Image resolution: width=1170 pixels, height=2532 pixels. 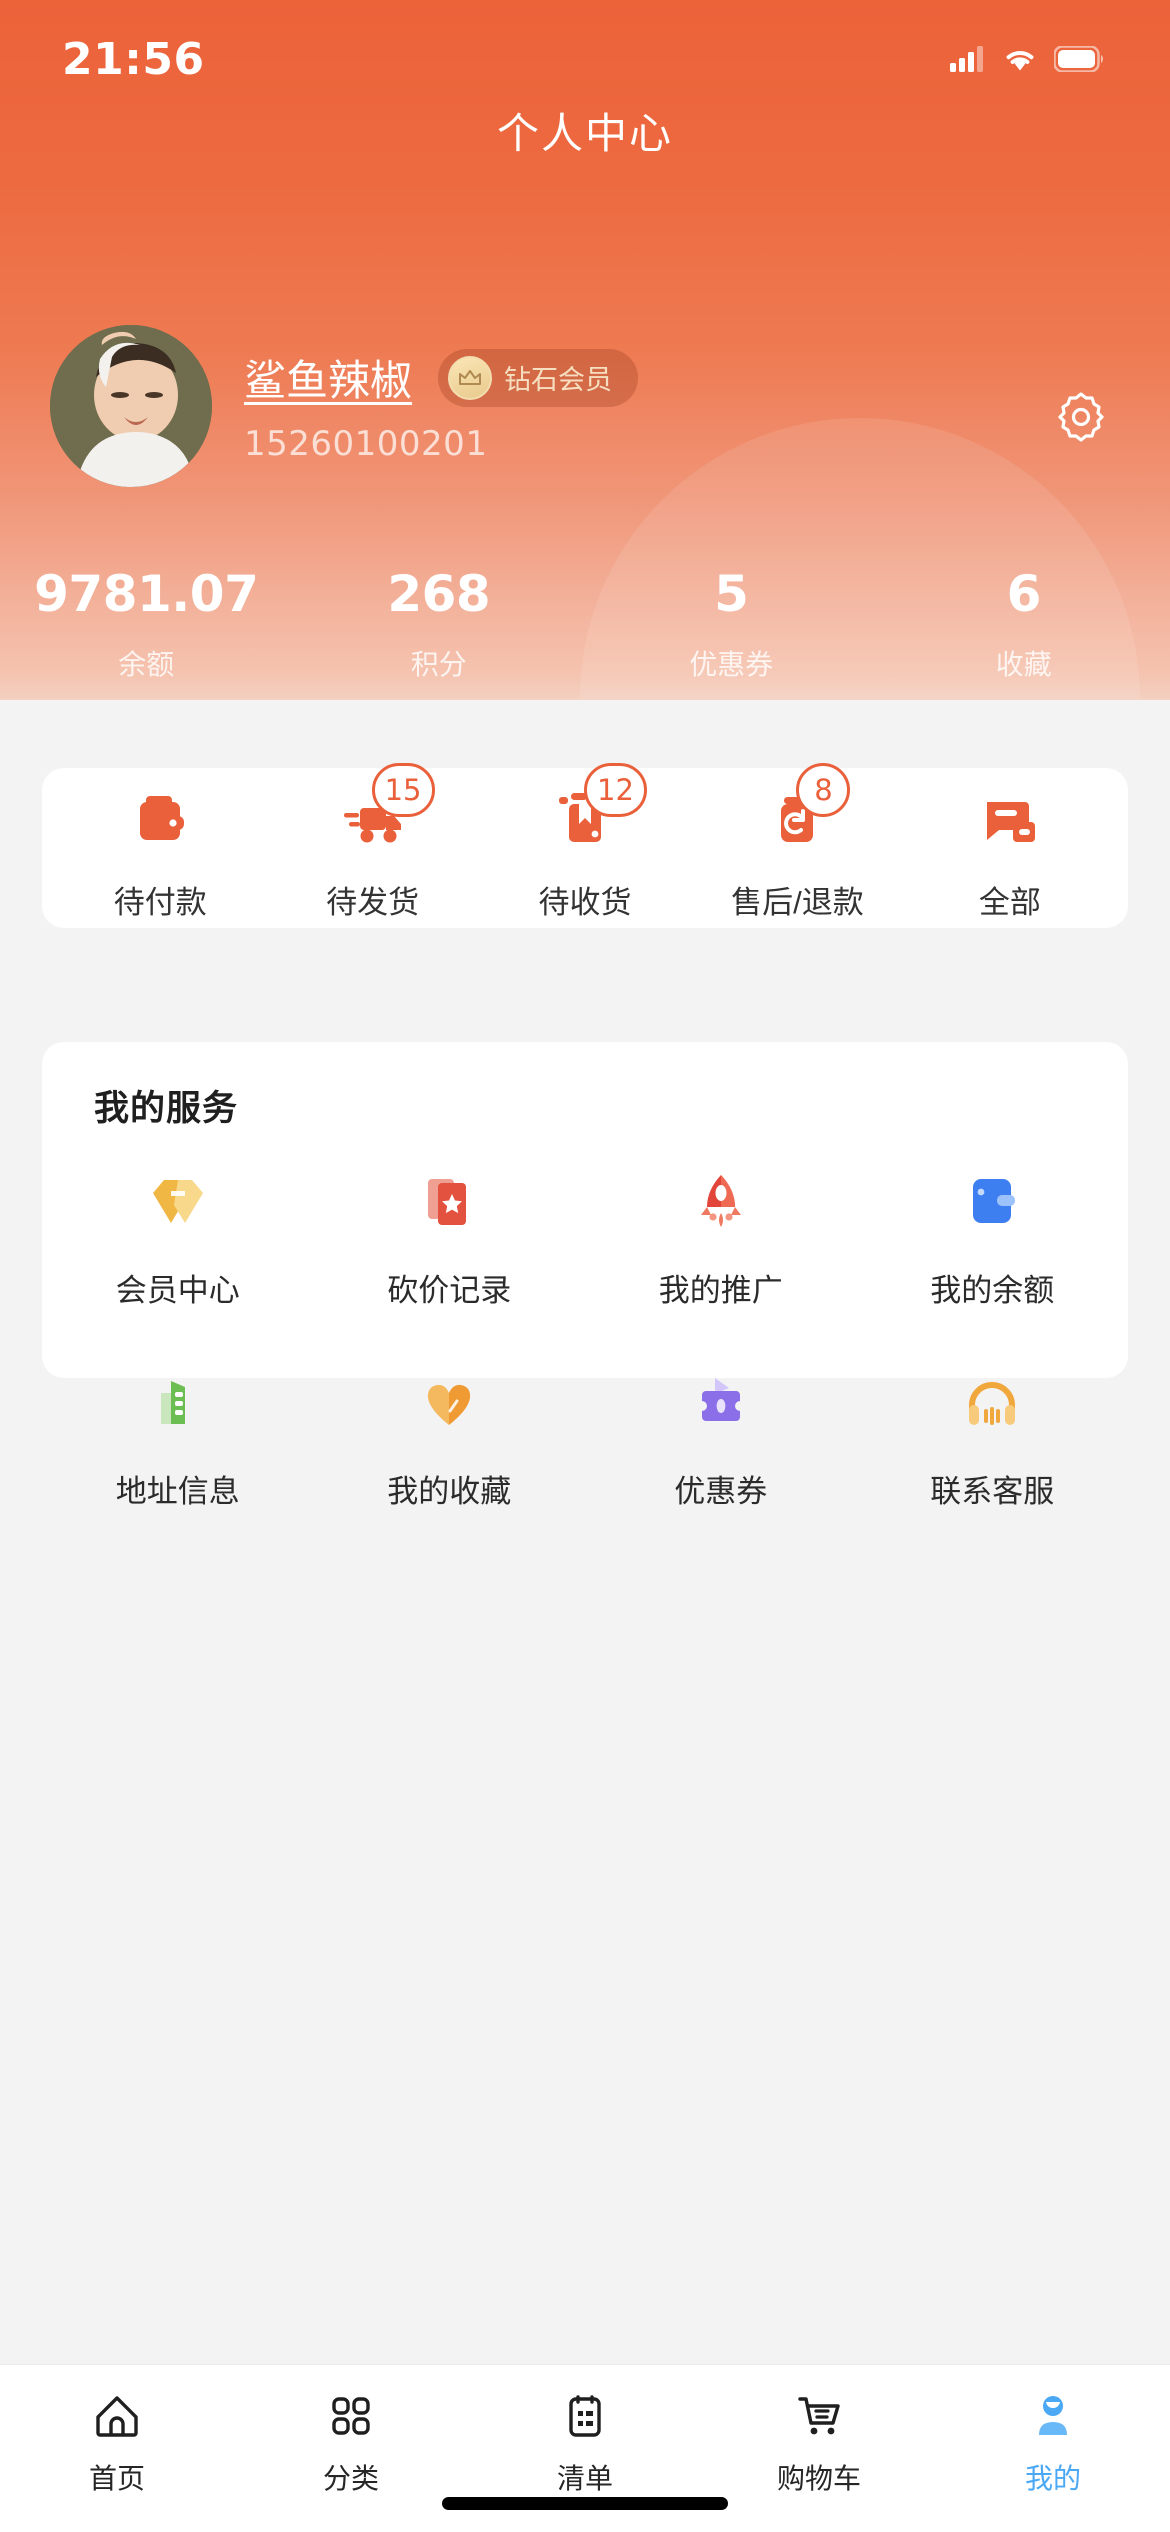 I want to click on stat-value: 268, so click(x=439, y=594).